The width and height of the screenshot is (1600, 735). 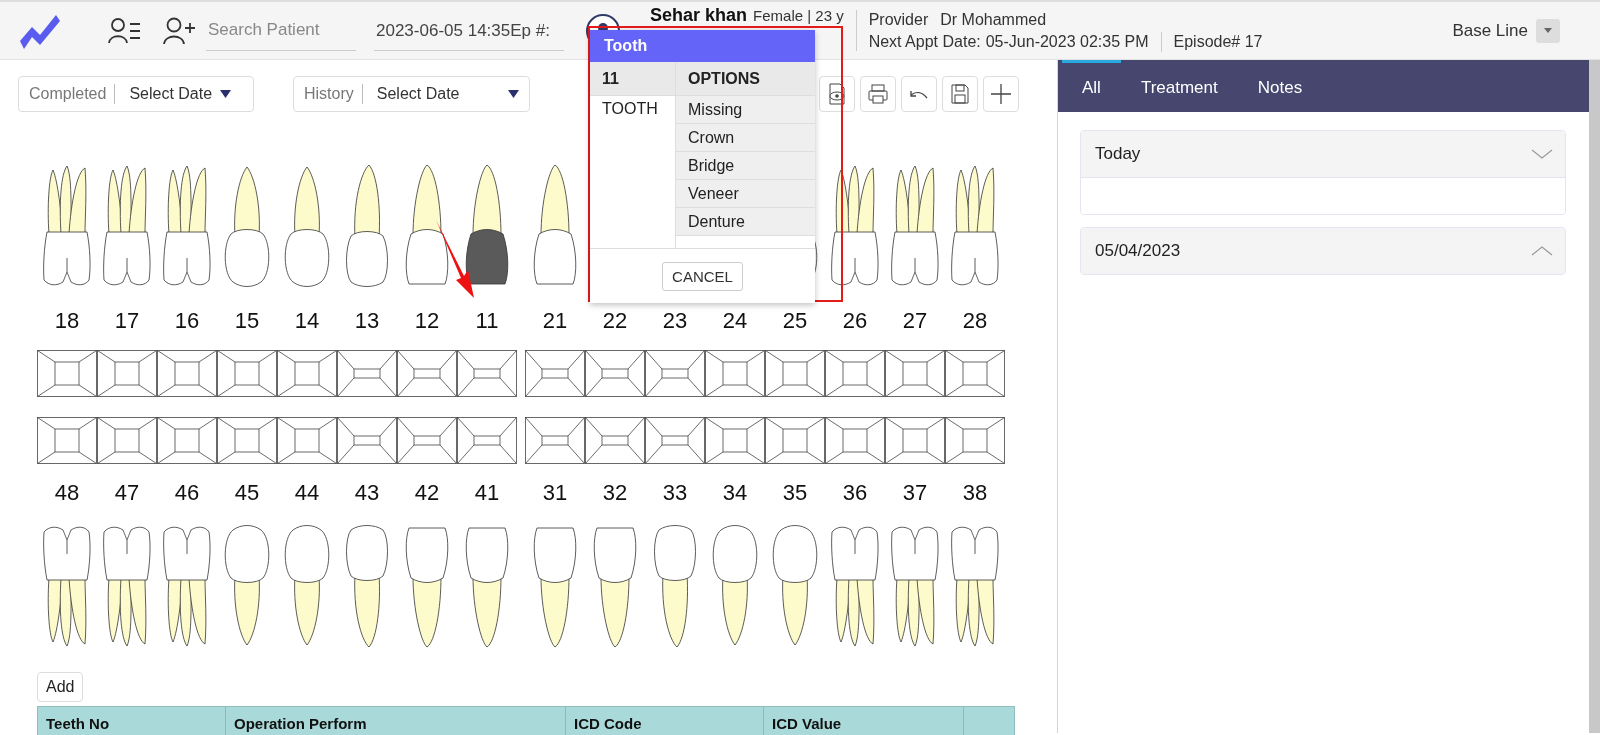 What do you see at coordinates (367, 493) in the screenshot?
I see `tooth-number: 43` at bounding box center [367, 493].